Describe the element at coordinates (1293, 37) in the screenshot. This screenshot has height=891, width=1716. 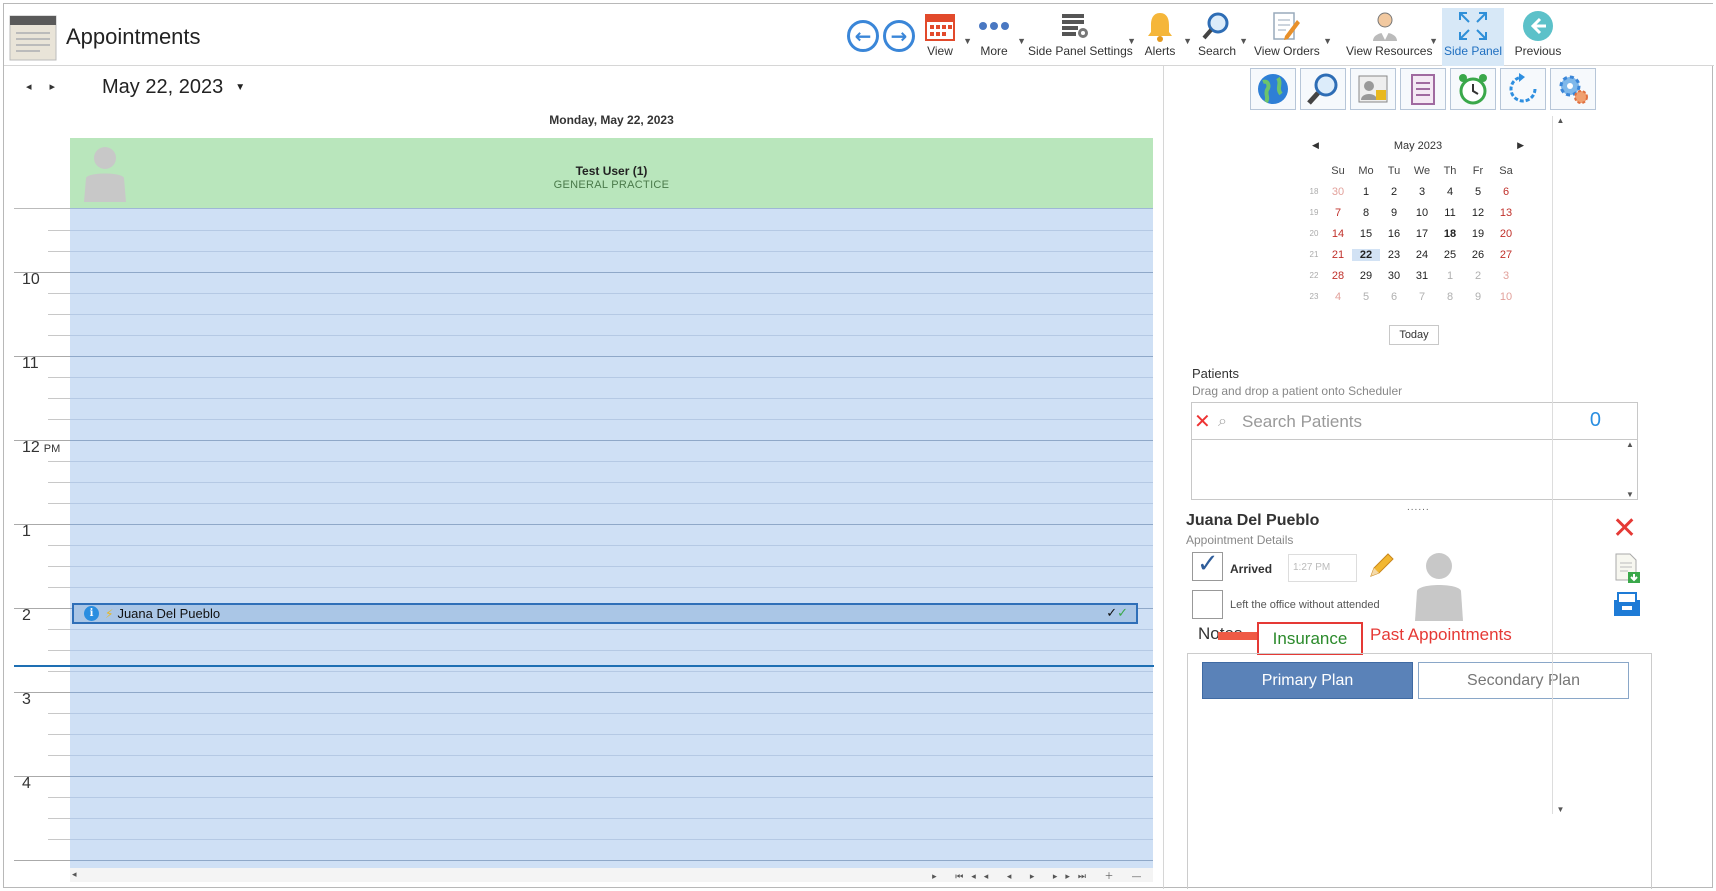
I see `view-orders-button: View Orders ▼` at that location.